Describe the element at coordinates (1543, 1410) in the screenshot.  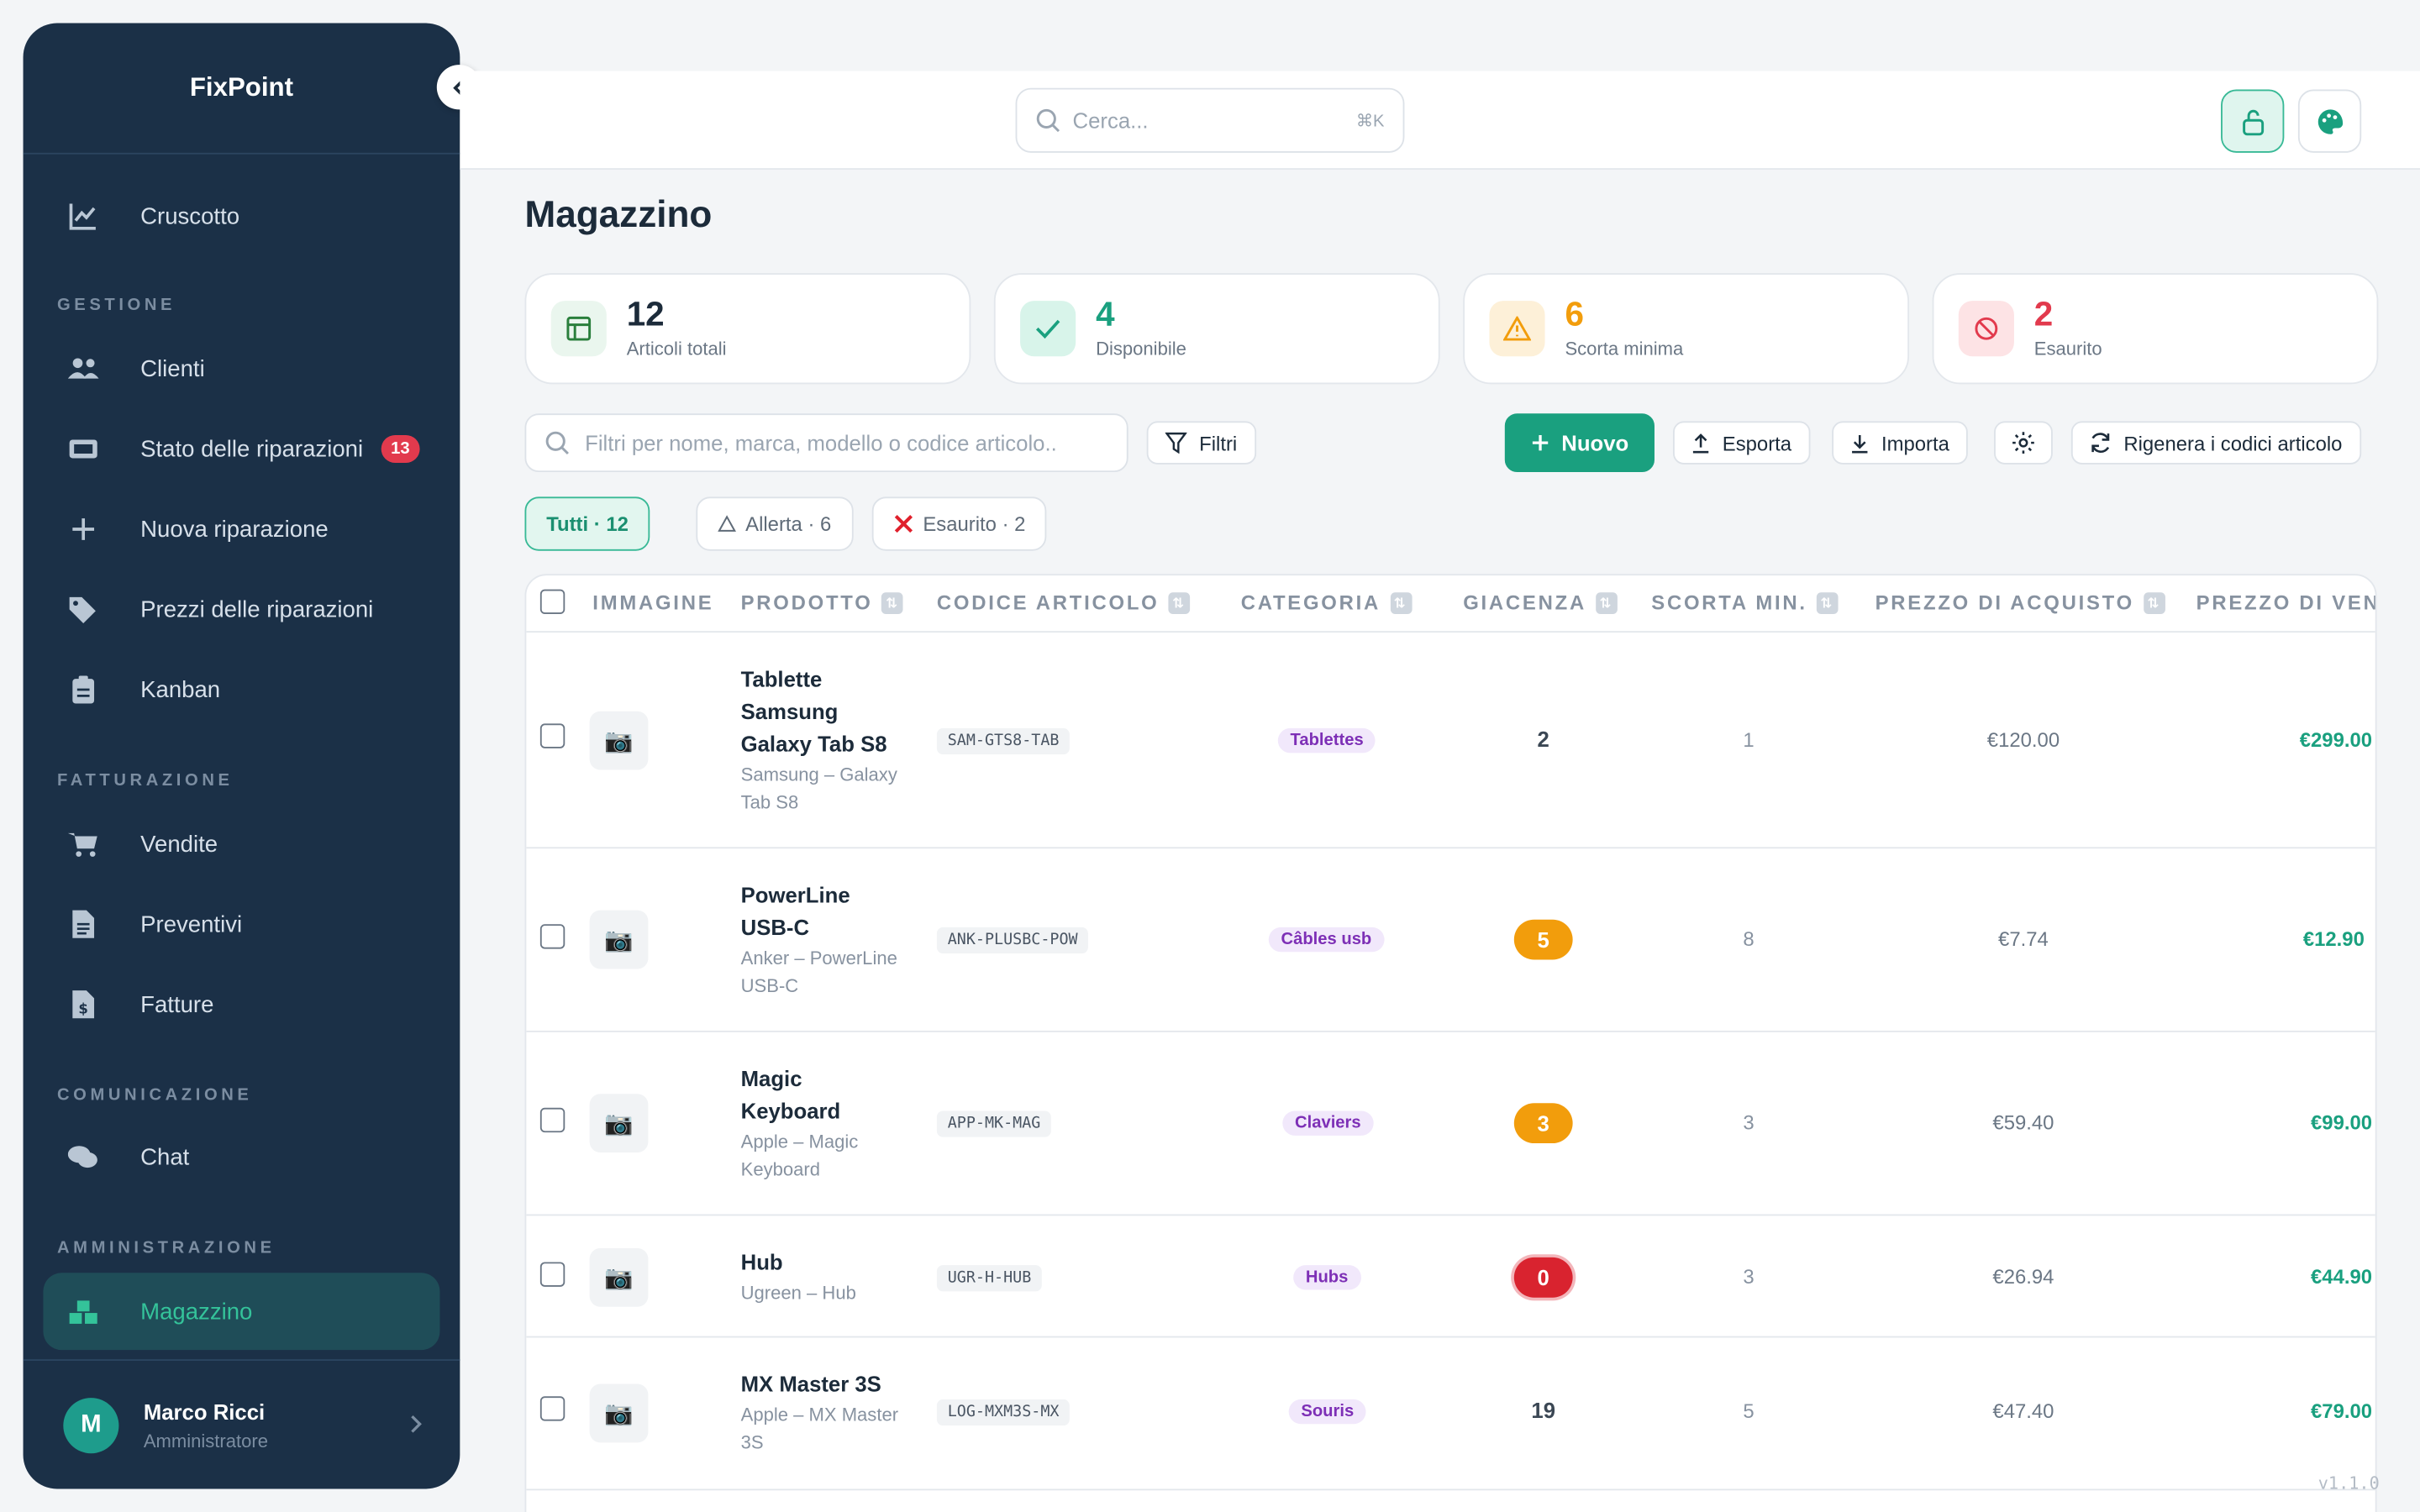
I see `stock-value: 19` at that location.